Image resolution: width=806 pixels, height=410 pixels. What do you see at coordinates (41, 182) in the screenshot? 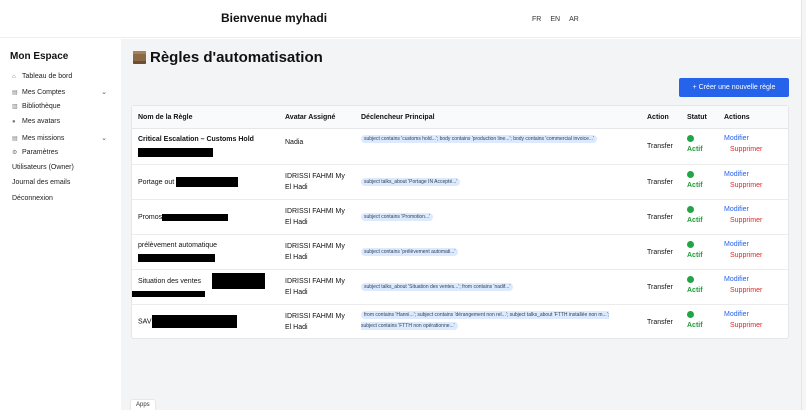
I see `sidebar-item-label: Journal des emails` at bounding box center [41, 182].